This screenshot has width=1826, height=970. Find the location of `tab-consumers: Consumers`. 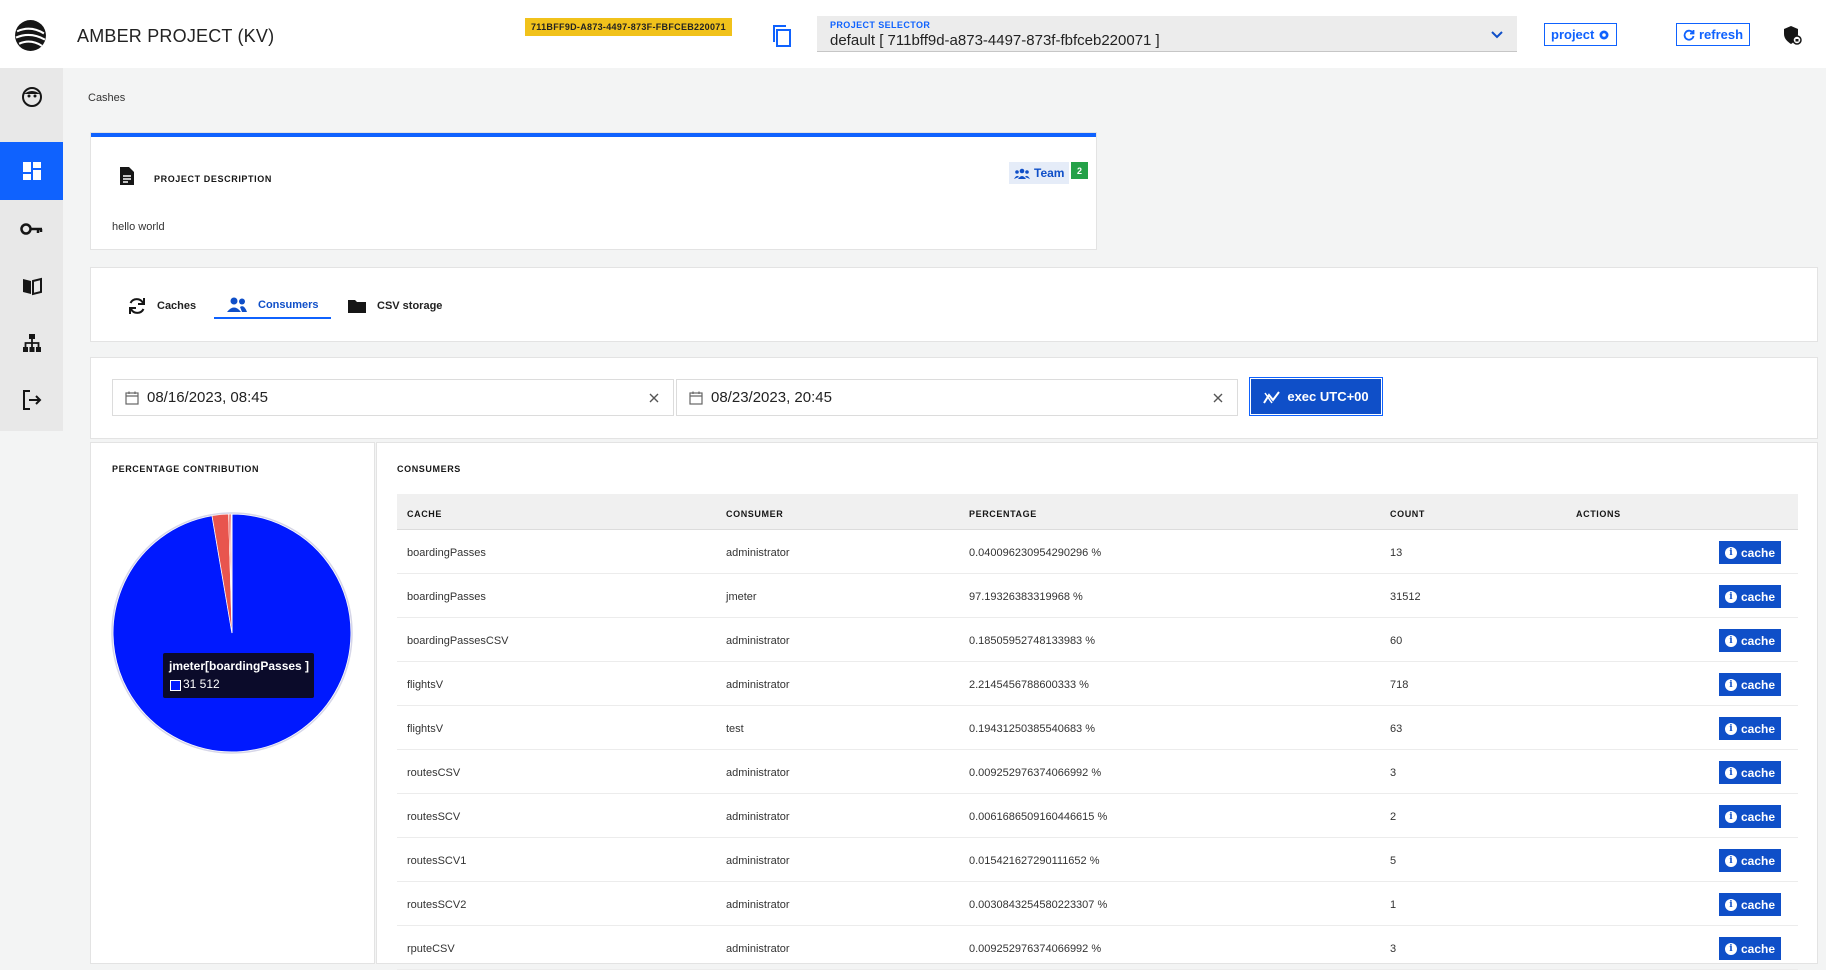

tab-consumers: Consumers is located at coordinates (272, 305).